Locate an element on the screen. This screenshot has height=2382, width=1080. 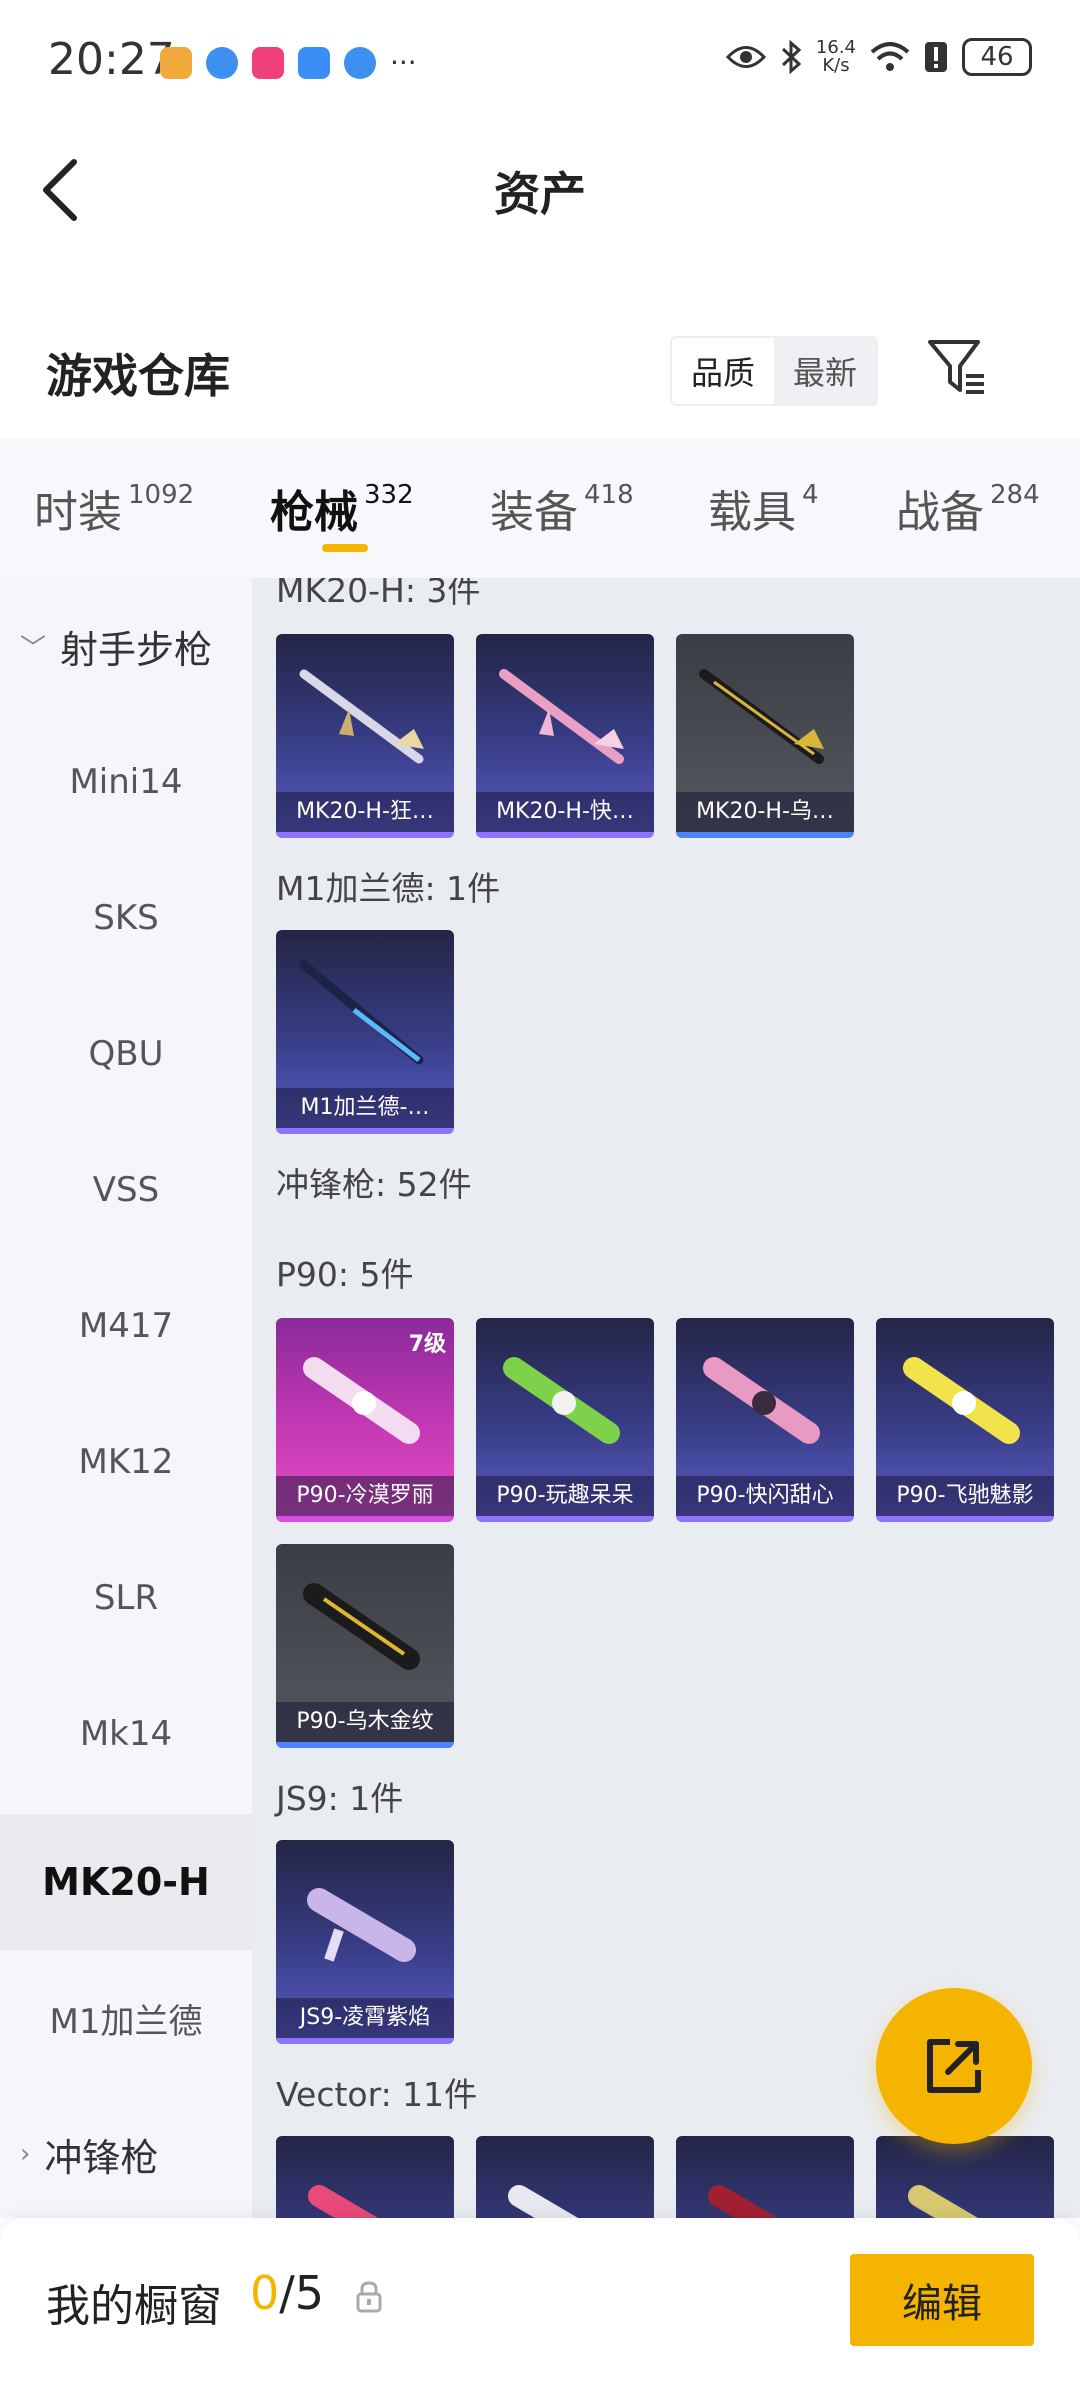
edit-button: 编辑 is located at coordinates (942, 2300).